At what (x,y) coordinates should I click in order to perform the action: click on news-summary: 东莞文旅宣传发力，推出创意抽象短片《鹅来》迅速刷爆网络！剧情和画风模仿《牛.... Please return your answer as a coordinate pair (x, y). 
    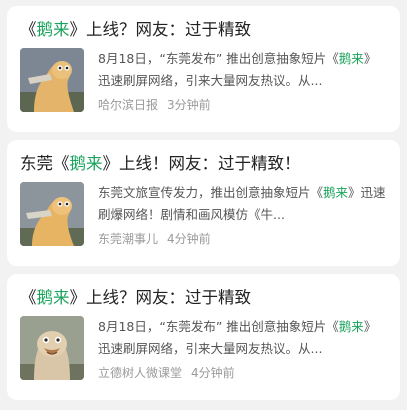
    Looking at the image, I should click on (243, 204).